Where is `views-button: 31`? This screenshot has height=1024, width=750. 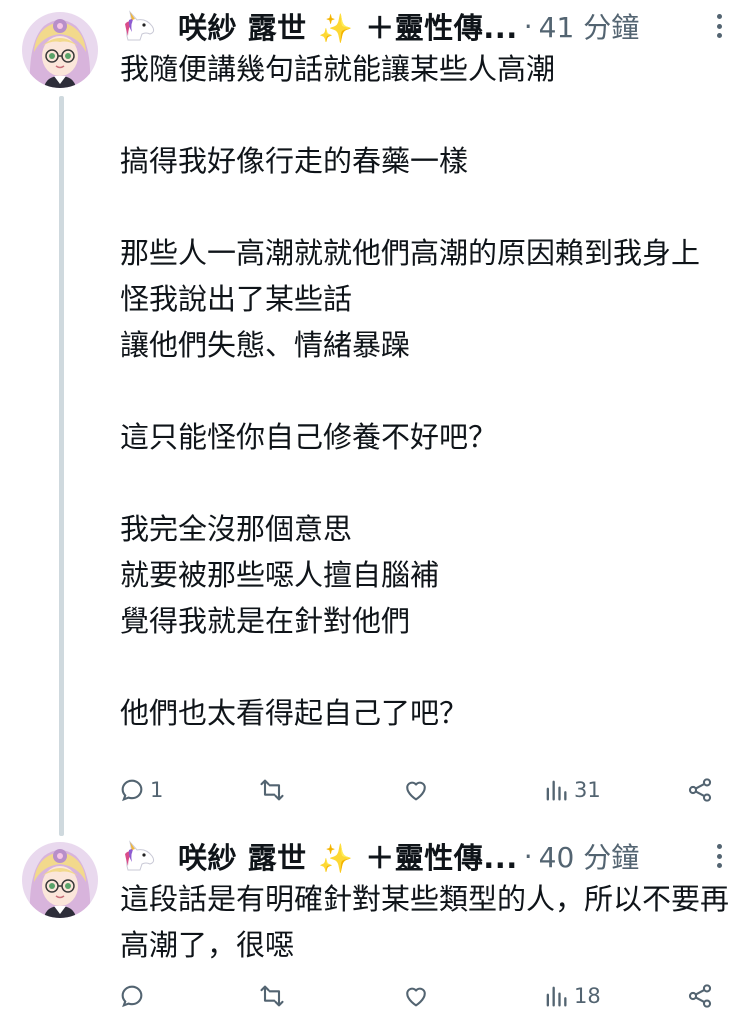 views-button: 31 is located at coordinates (571, 790).